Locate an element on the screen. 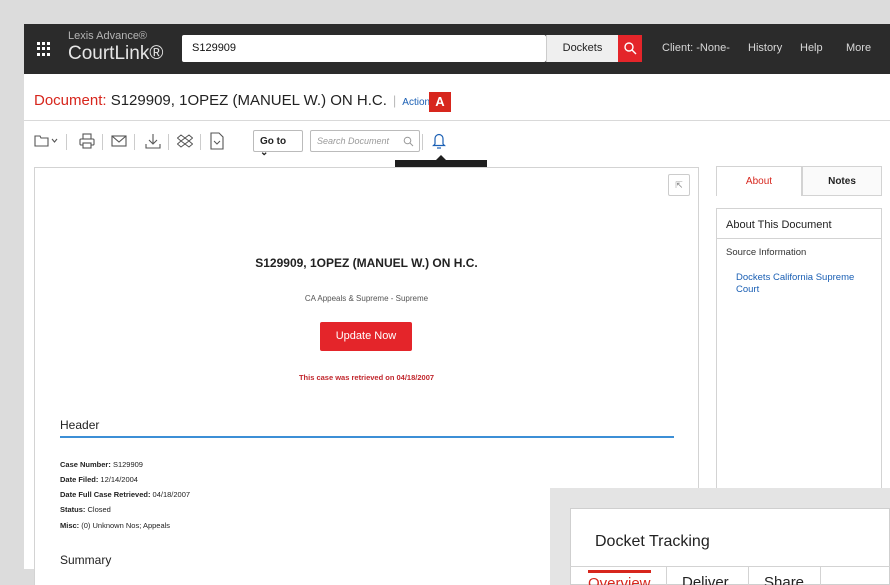  tab-deliver: Deliver is located at coordinates (705, 579).